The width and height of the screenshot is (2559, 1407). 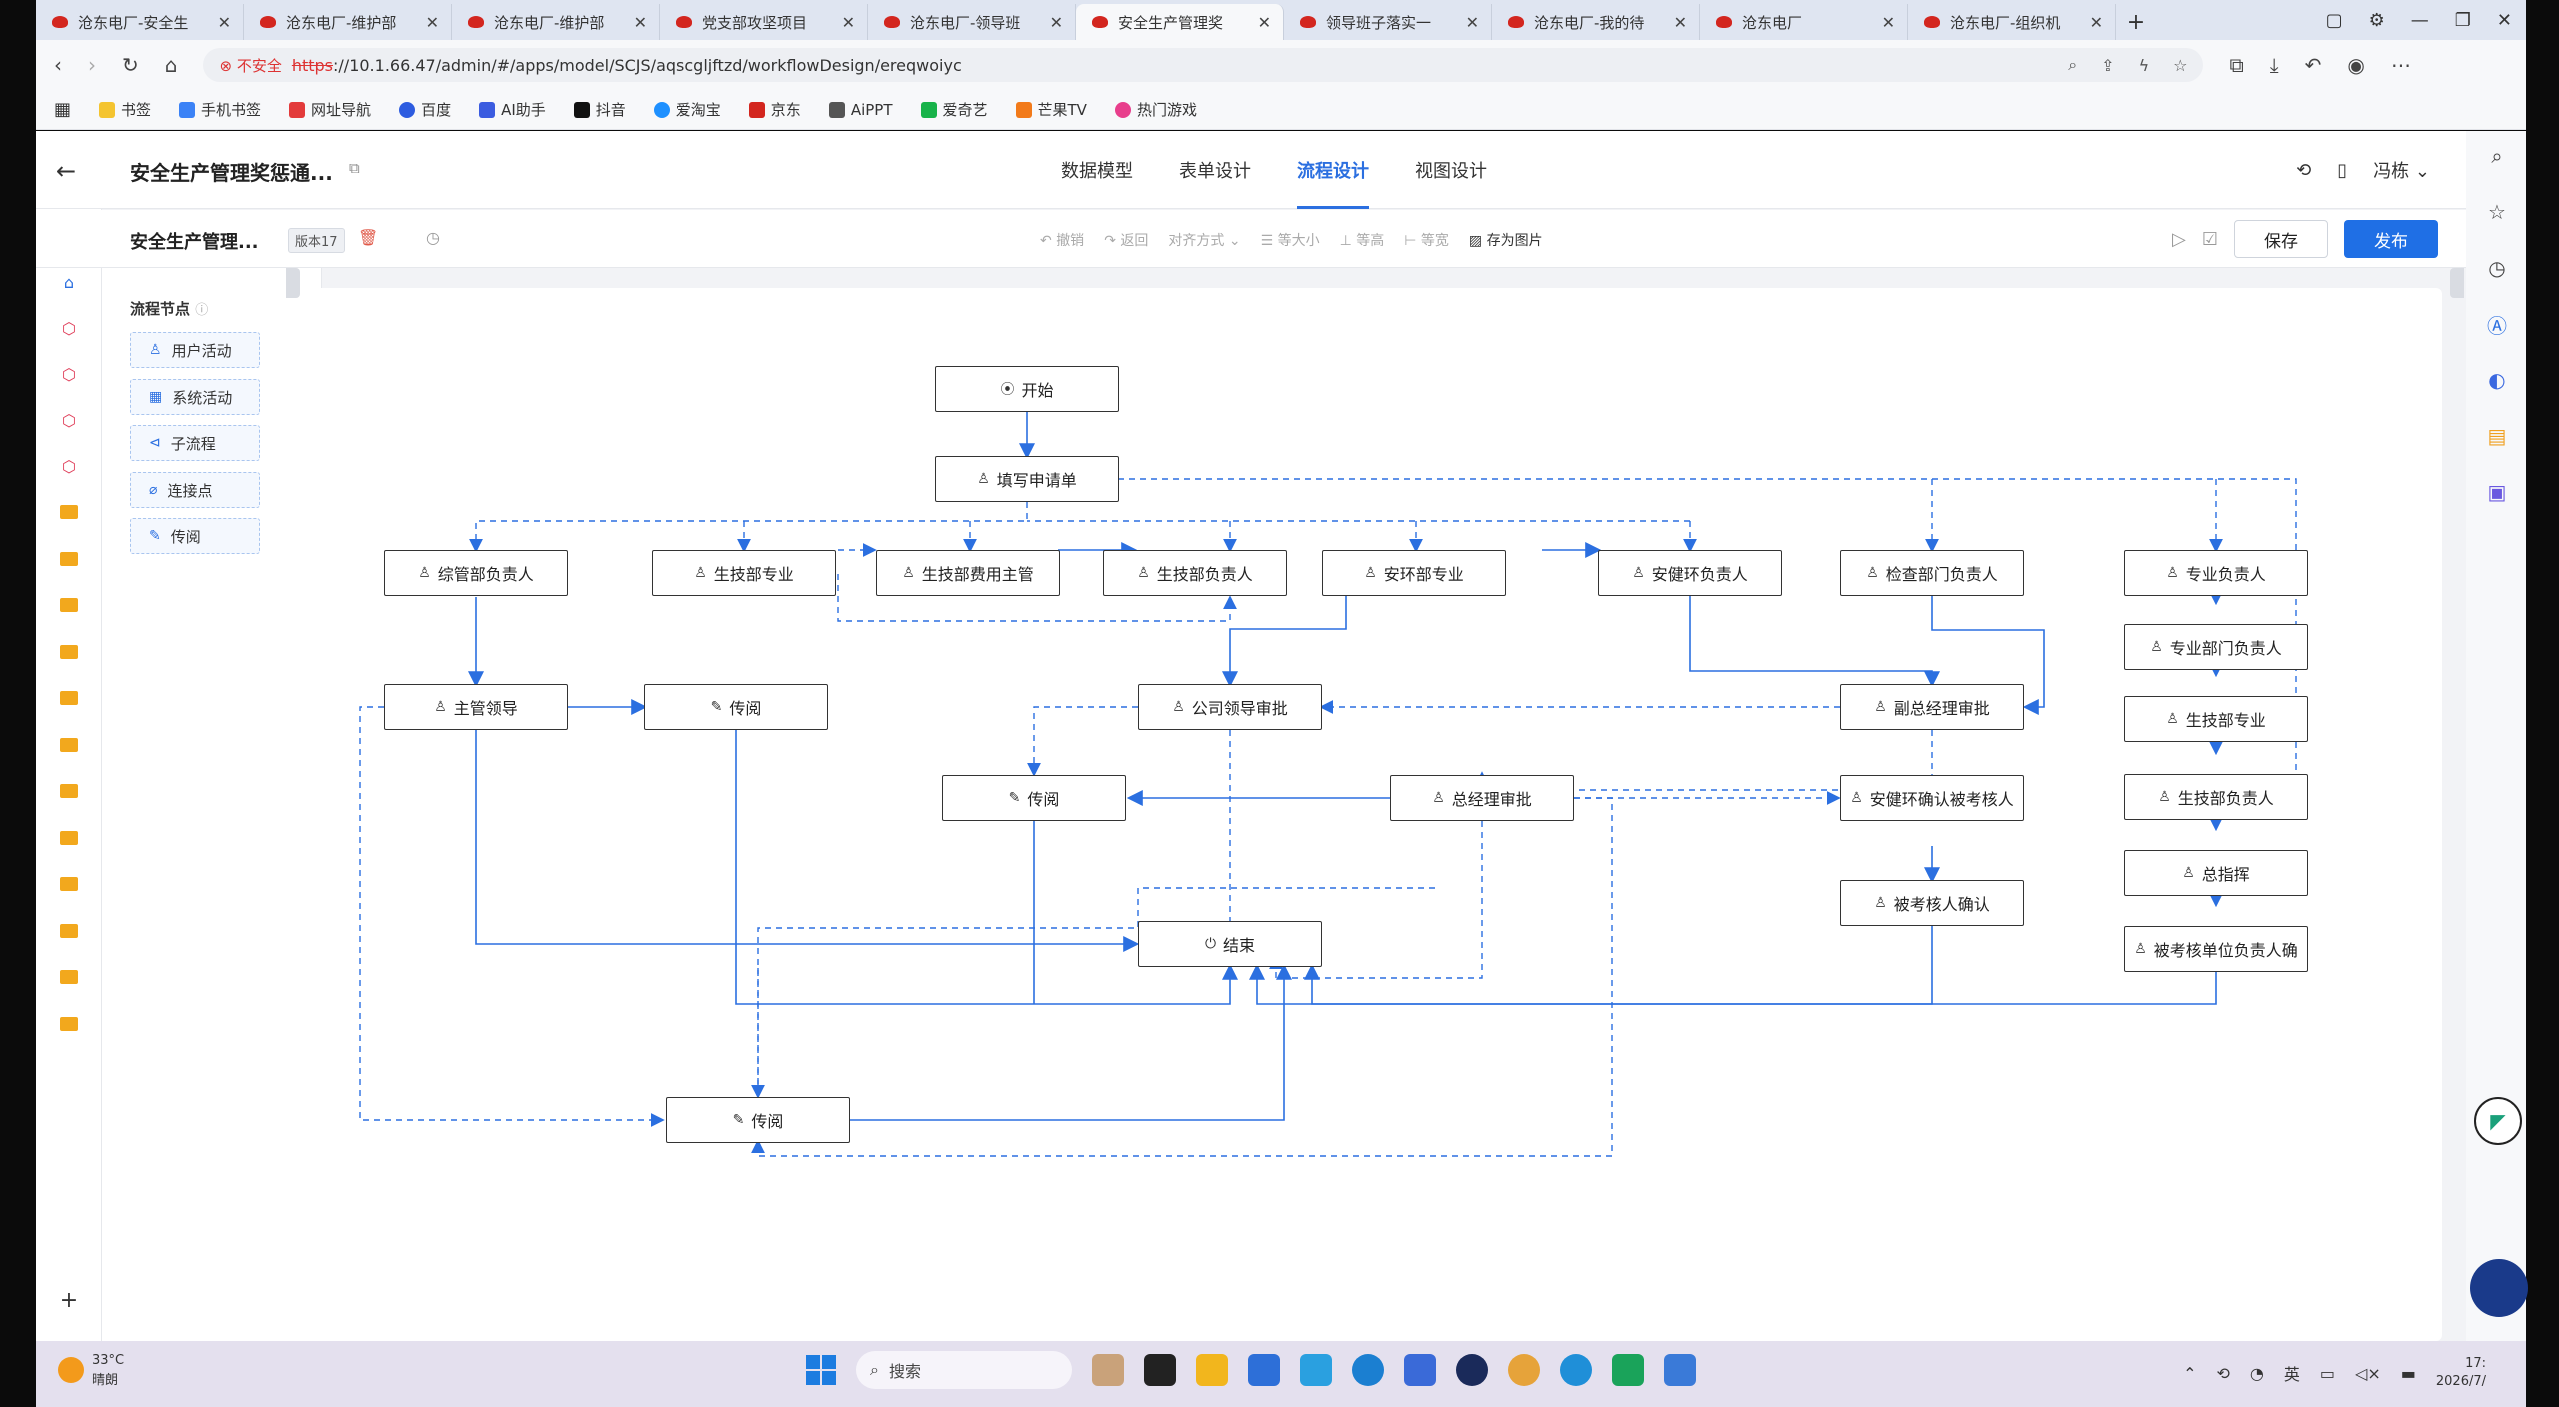 I want to click on browser-tab: 领导班子落实一 ✕, so click(x=1388, y=22).